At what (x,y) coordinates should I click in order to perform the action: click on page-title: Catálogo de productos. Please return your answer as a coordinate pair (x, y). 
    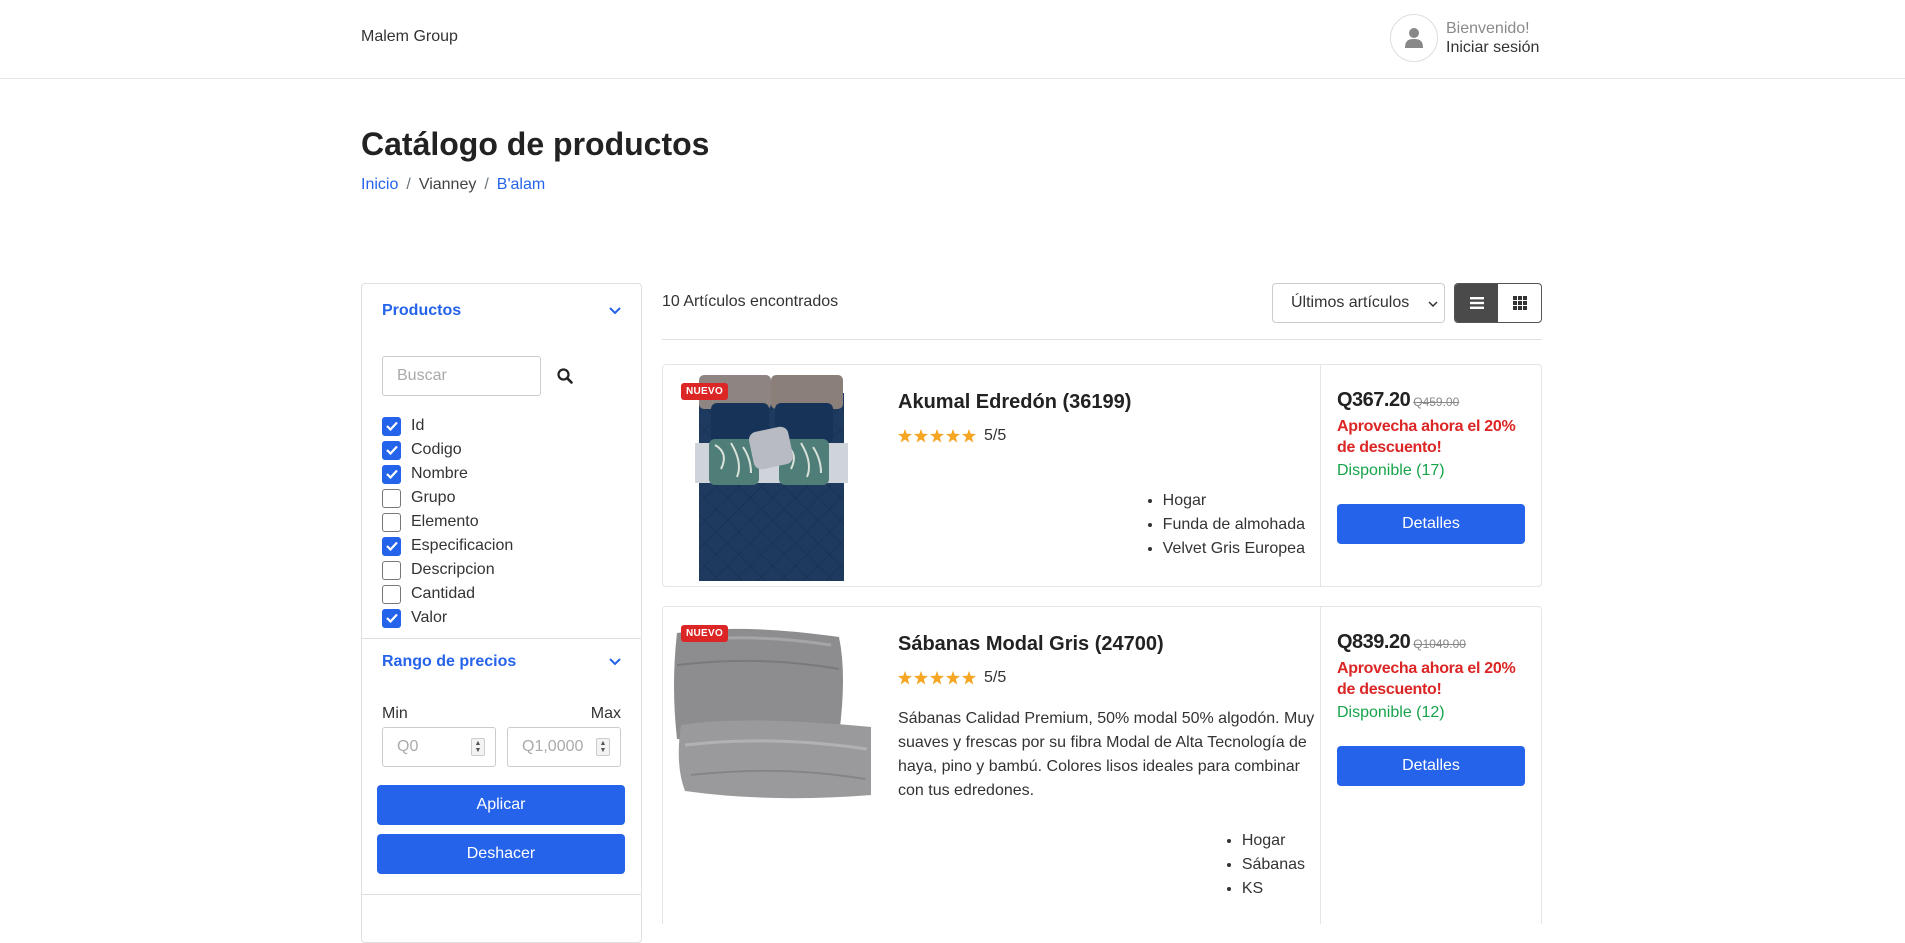
    Looking at the image, I should click on (535, 144).